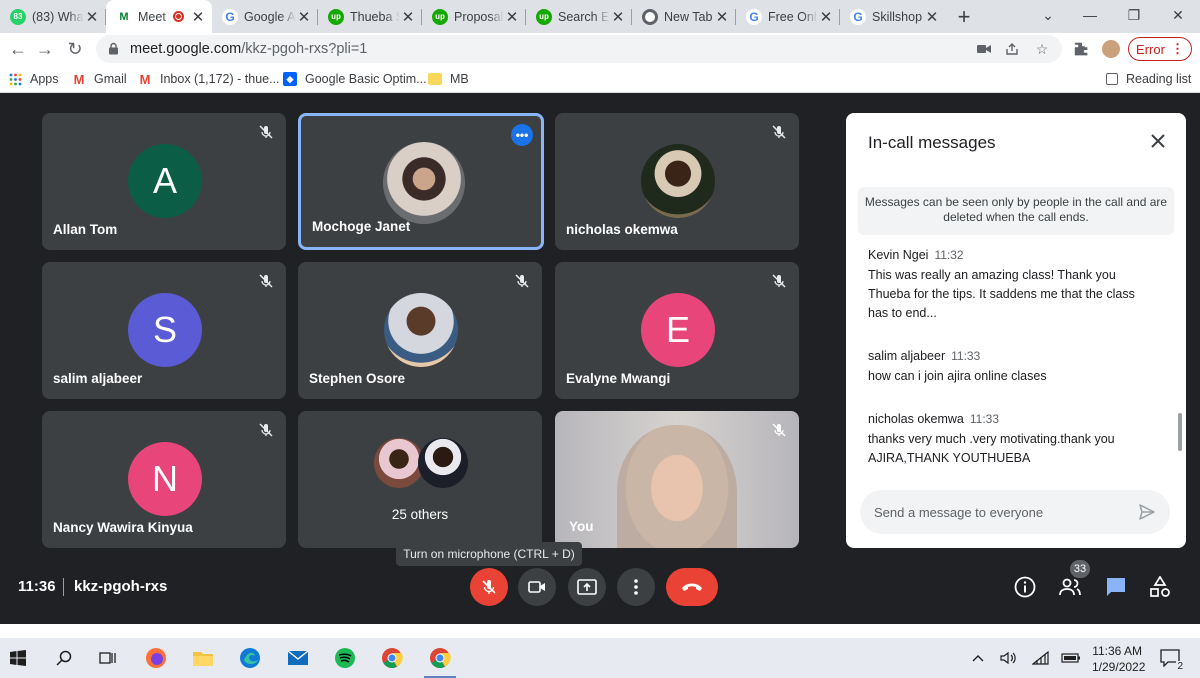  Describe the element at coordinates (479, 16) in the screenshot. I see `tab-title: Proposals` at that location.